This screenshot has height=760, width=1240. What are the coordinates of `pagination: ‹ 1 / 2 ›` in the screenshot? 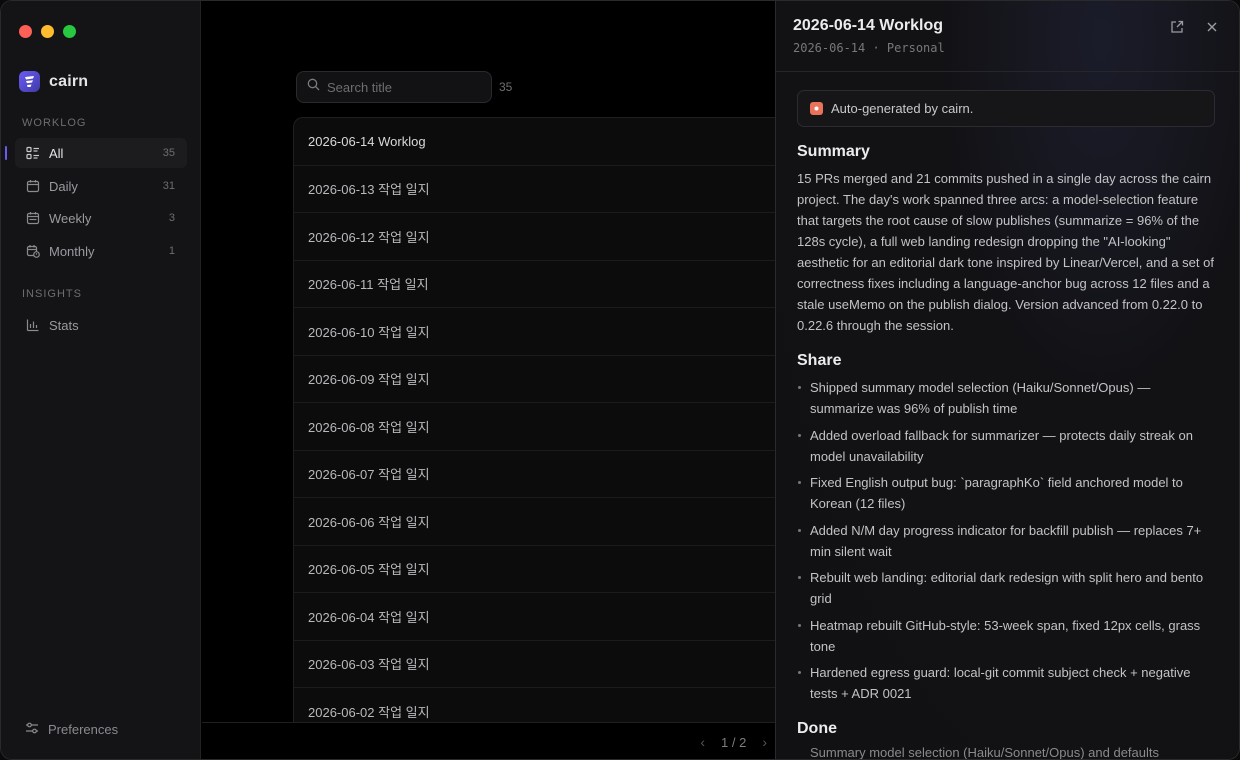 It's located at (733, 742).